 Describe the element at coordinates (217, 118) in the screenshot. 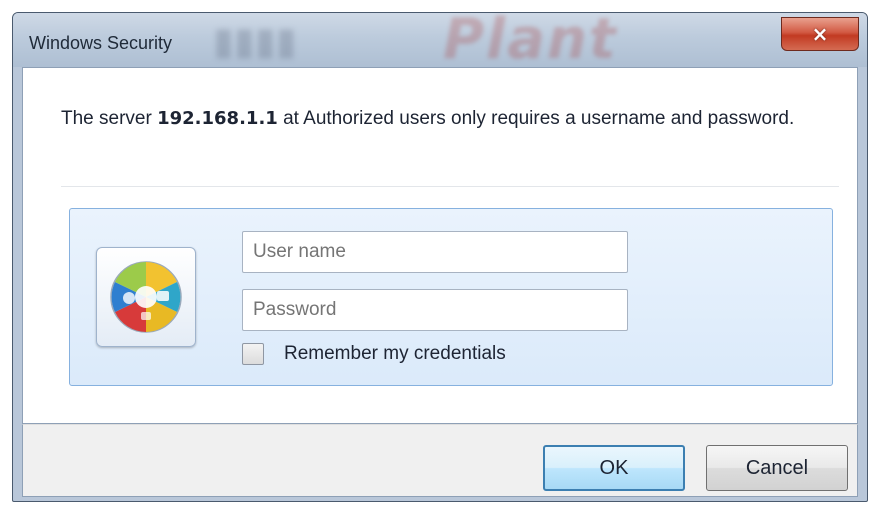

I see `server-address: 192.168.1.1` at that location.